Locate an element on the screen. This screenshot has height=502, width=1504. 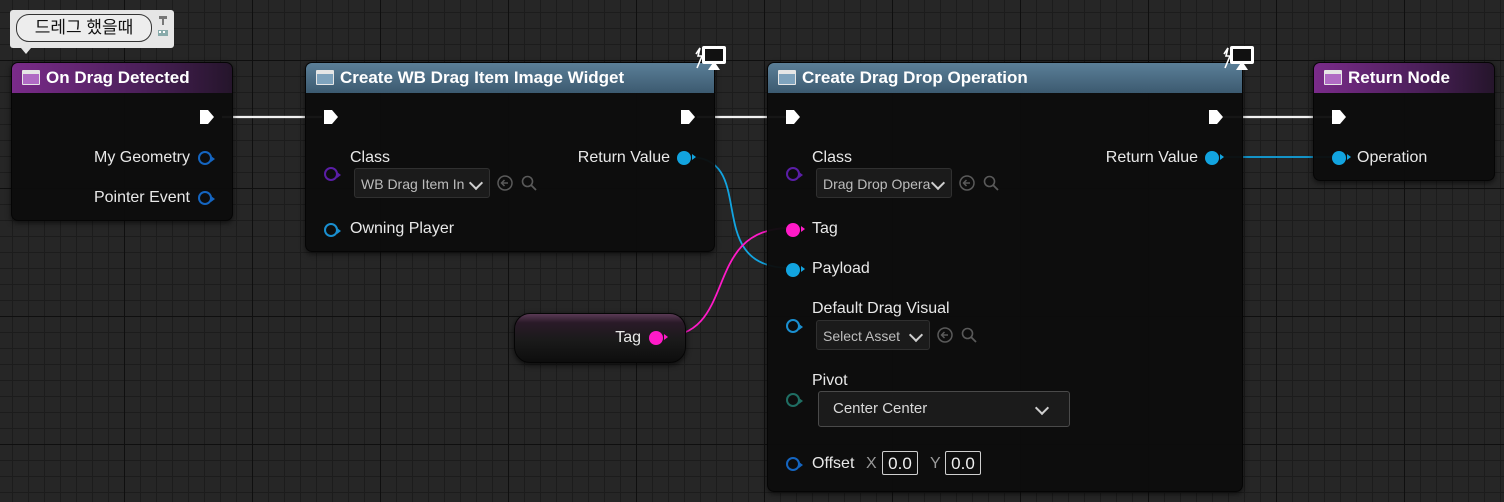
comment-bubble: 드레그 했을때 is located at coordinates (92, 32).